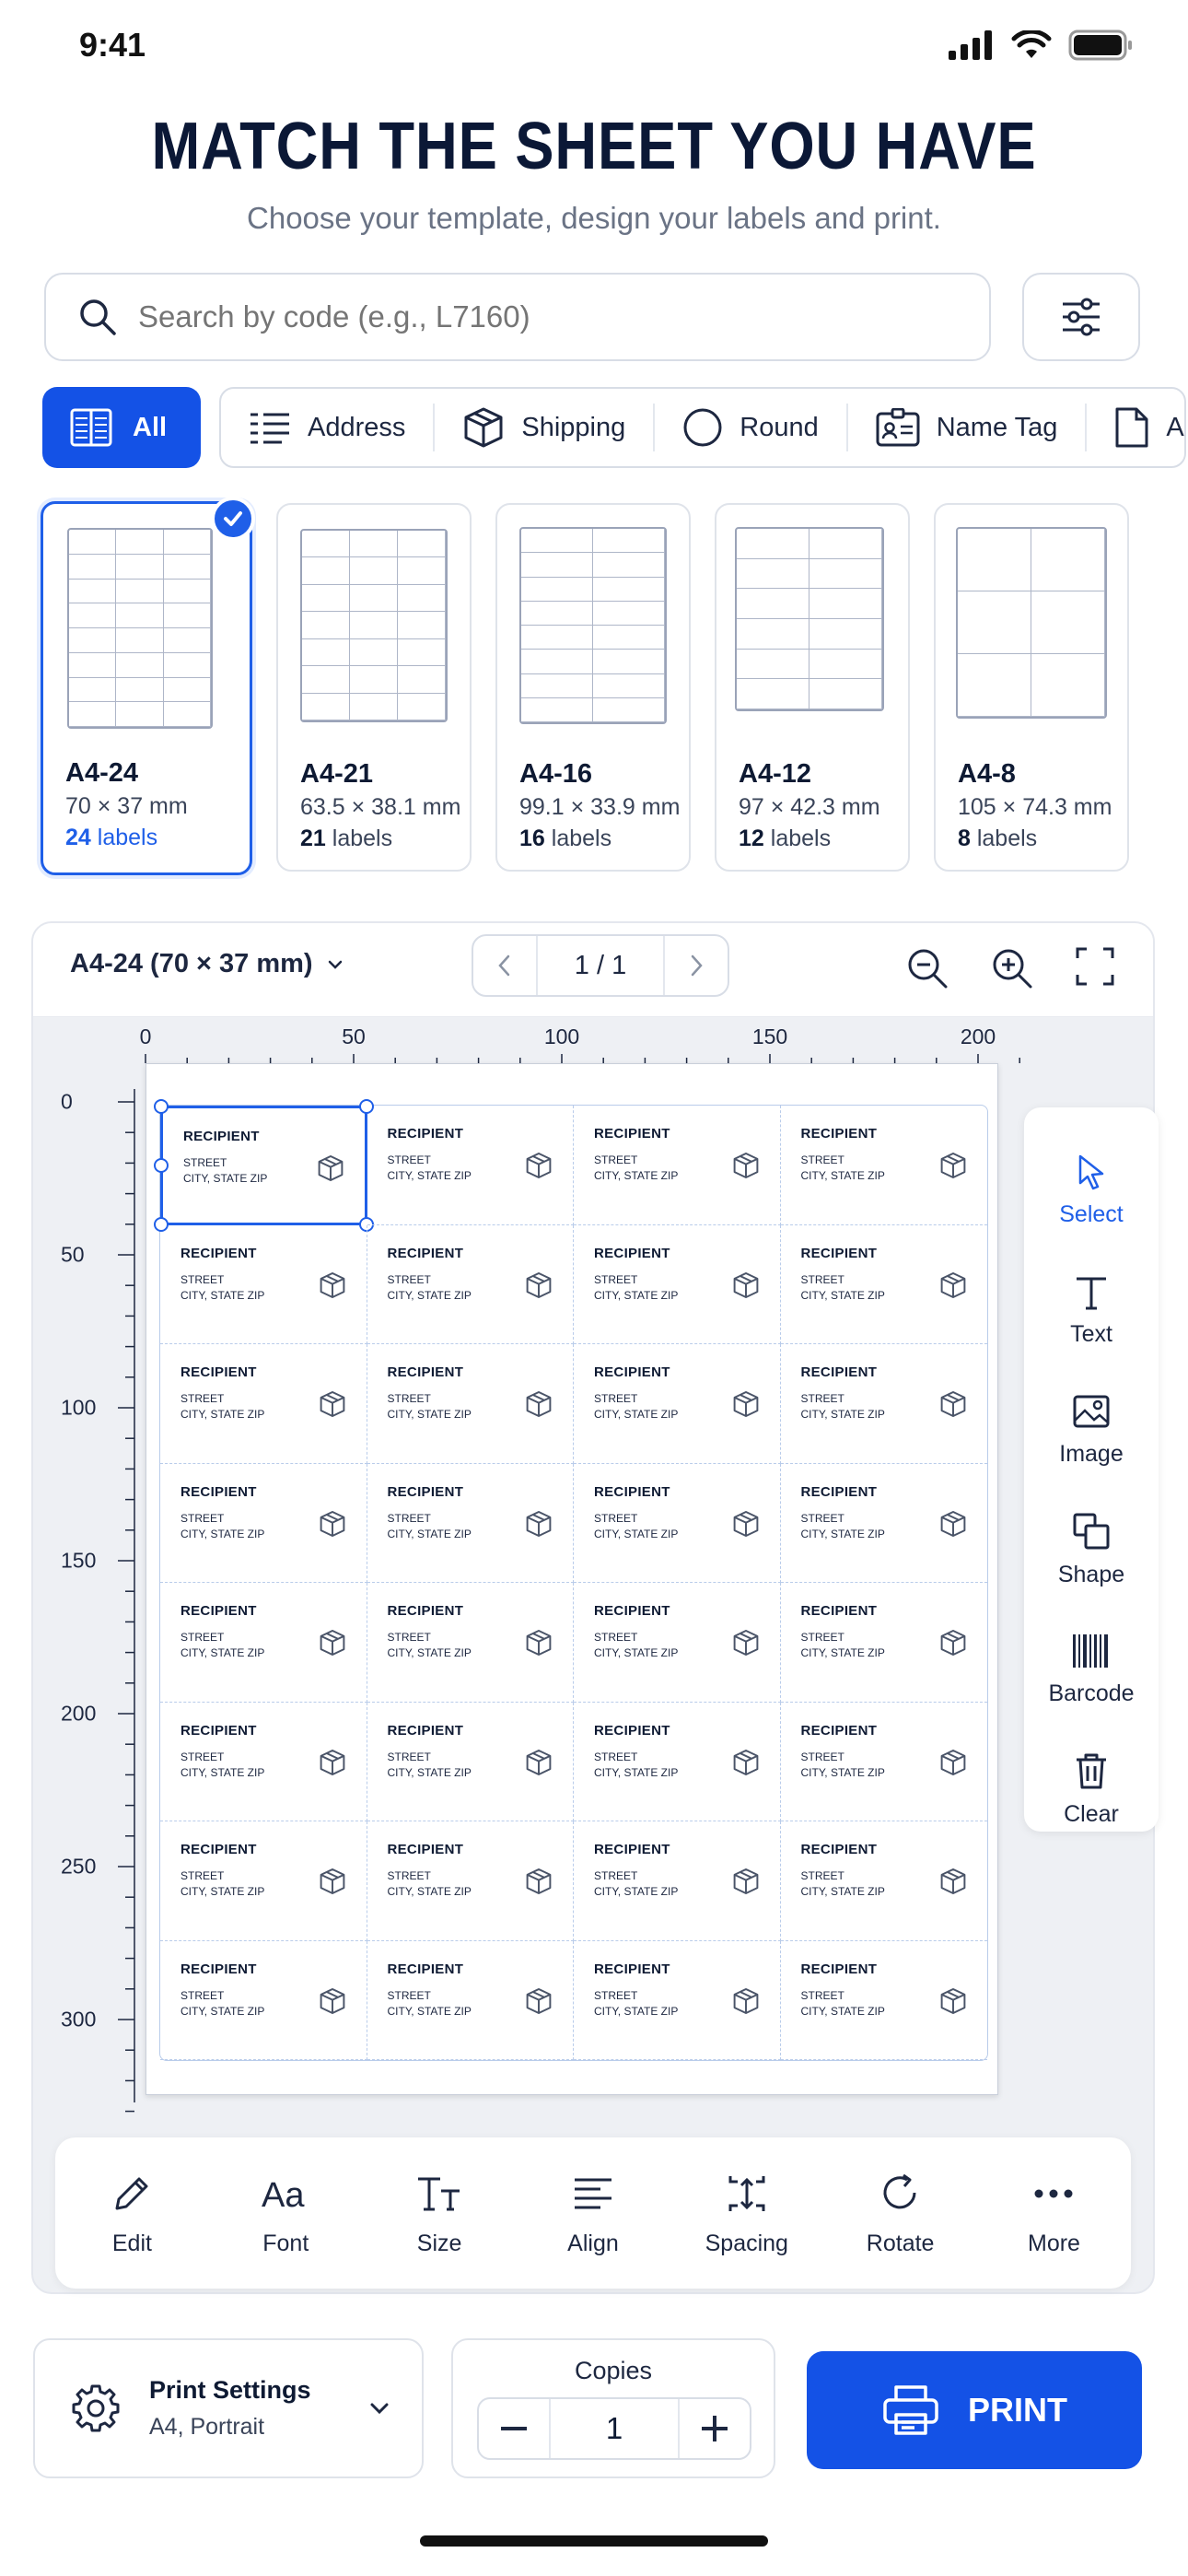 This screenshot has width=1188, height=2576. I want to click on spacing-button: Spacing, so click(747, 2213).